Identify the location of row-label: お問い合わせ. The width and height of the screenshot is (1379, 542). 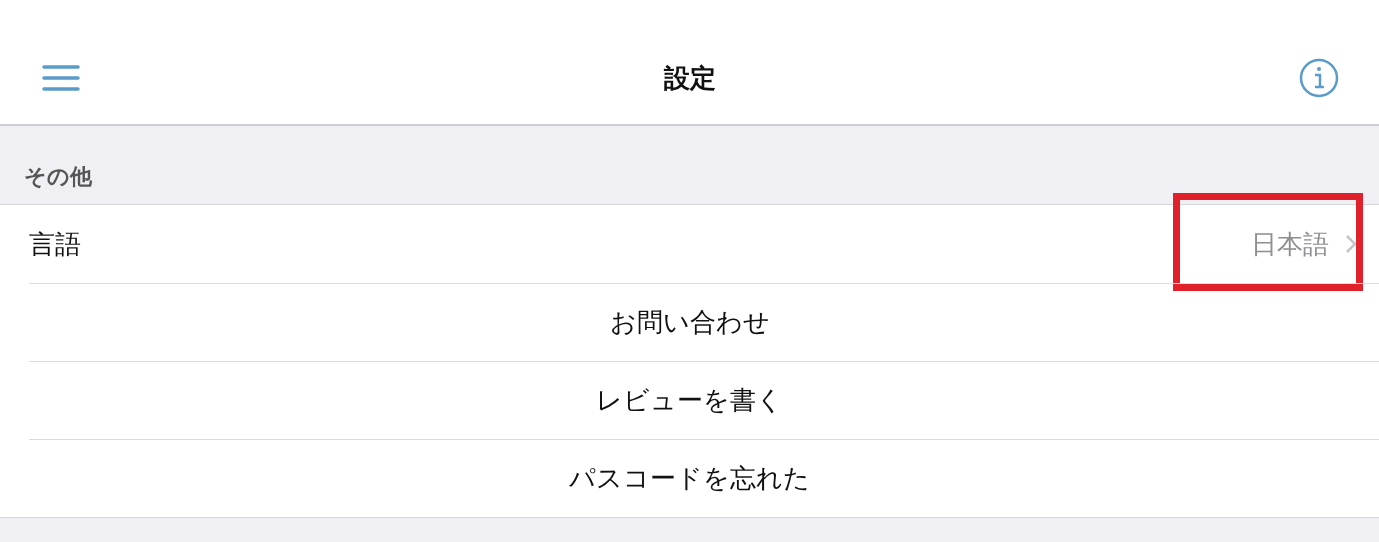
(689, 322).